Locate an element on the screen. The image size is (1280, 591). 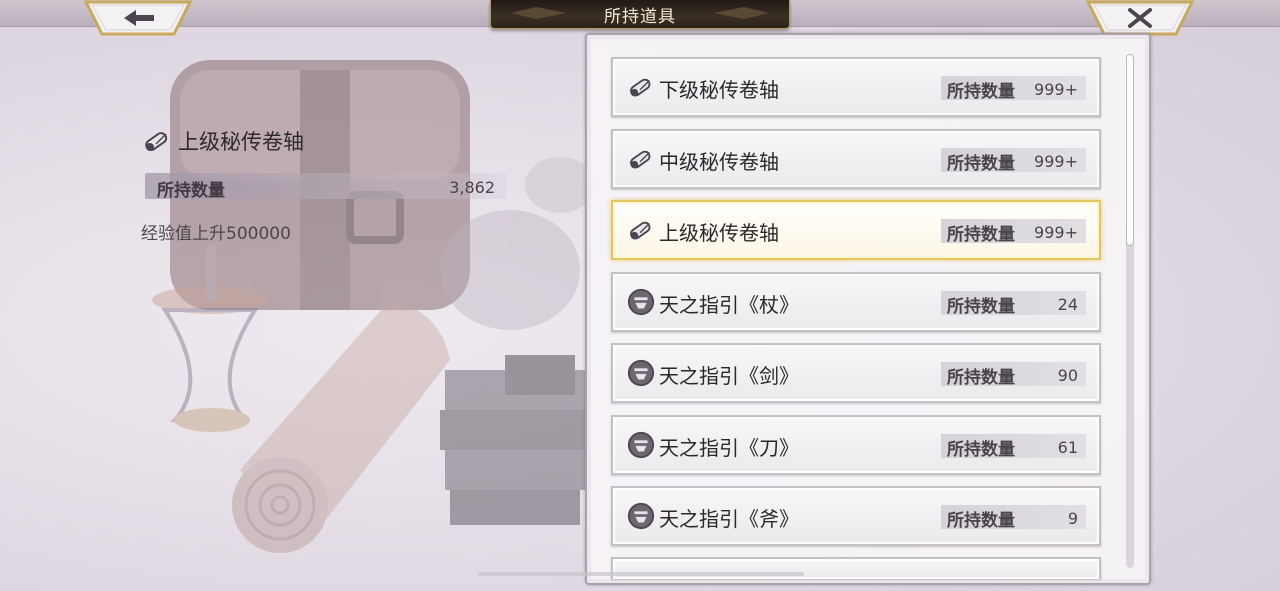
horizontal-scroll-indicator is located at coordinates (641, 574).